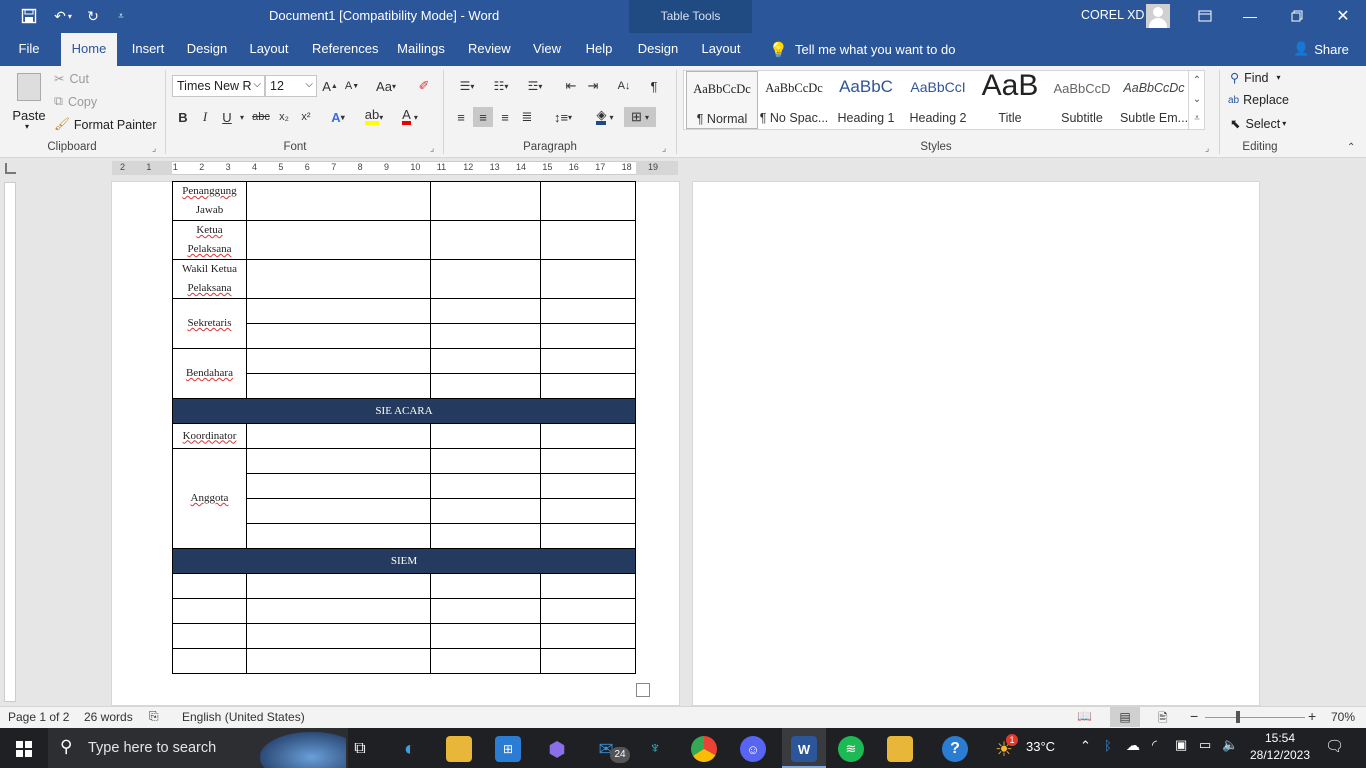 This screenshot has height=768, width=1366. What do you see at coordinates (483, 117) in the screenshot?
I see `align-center-icon: ≡` at bounding box center [483, 117].